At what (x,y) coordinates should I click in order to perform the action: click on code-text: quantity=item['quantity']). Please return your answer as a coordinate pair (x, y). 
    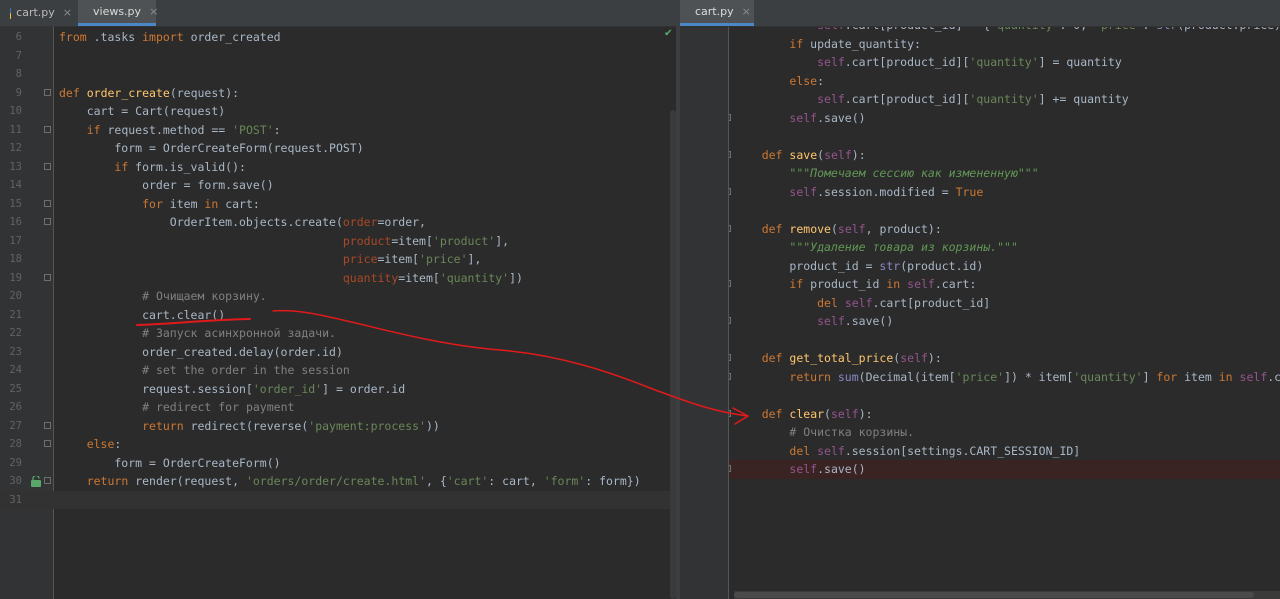
    Looking at the image, I should click on (291, 278).